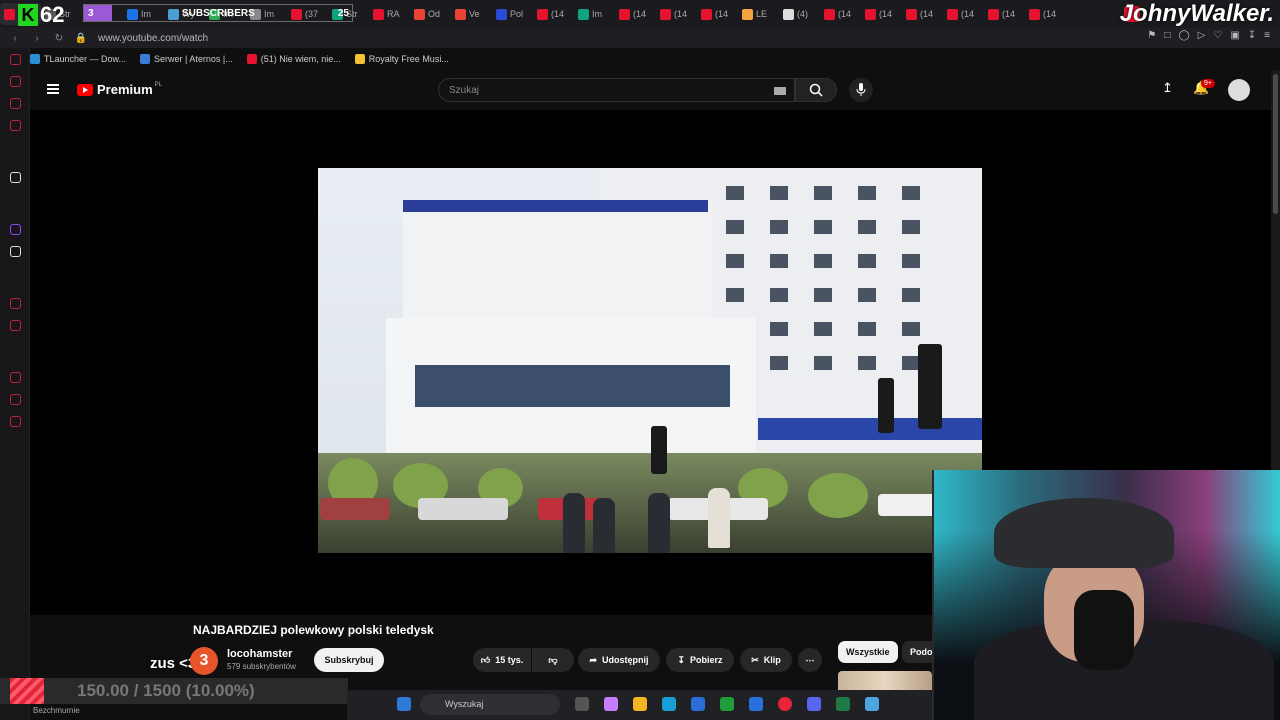  What do you see at coordinates (1234, 35) in the screenshot?
I see `extensions-icon: ▣` at bounding box center [1234, 35].